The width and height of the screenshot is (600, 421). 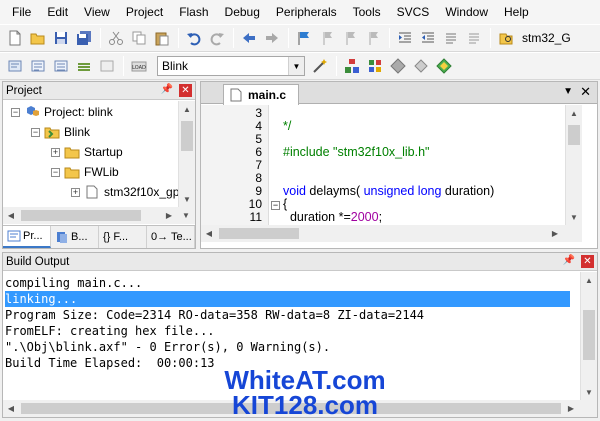 I want to click on tree-item-blink: − Blink, so click(x=60, y=132).